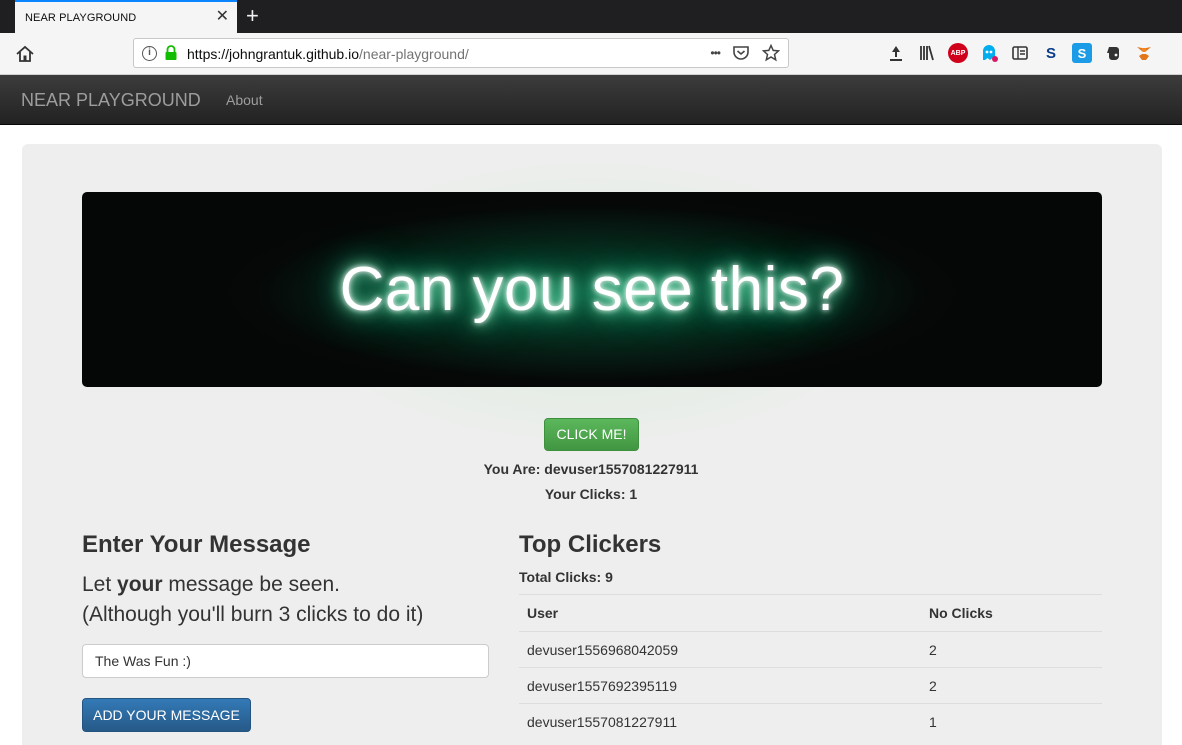 The height and width of the screenshot is (745, 1182). I want to click on click-me-button: CLICK ME!, so click(591, 434).